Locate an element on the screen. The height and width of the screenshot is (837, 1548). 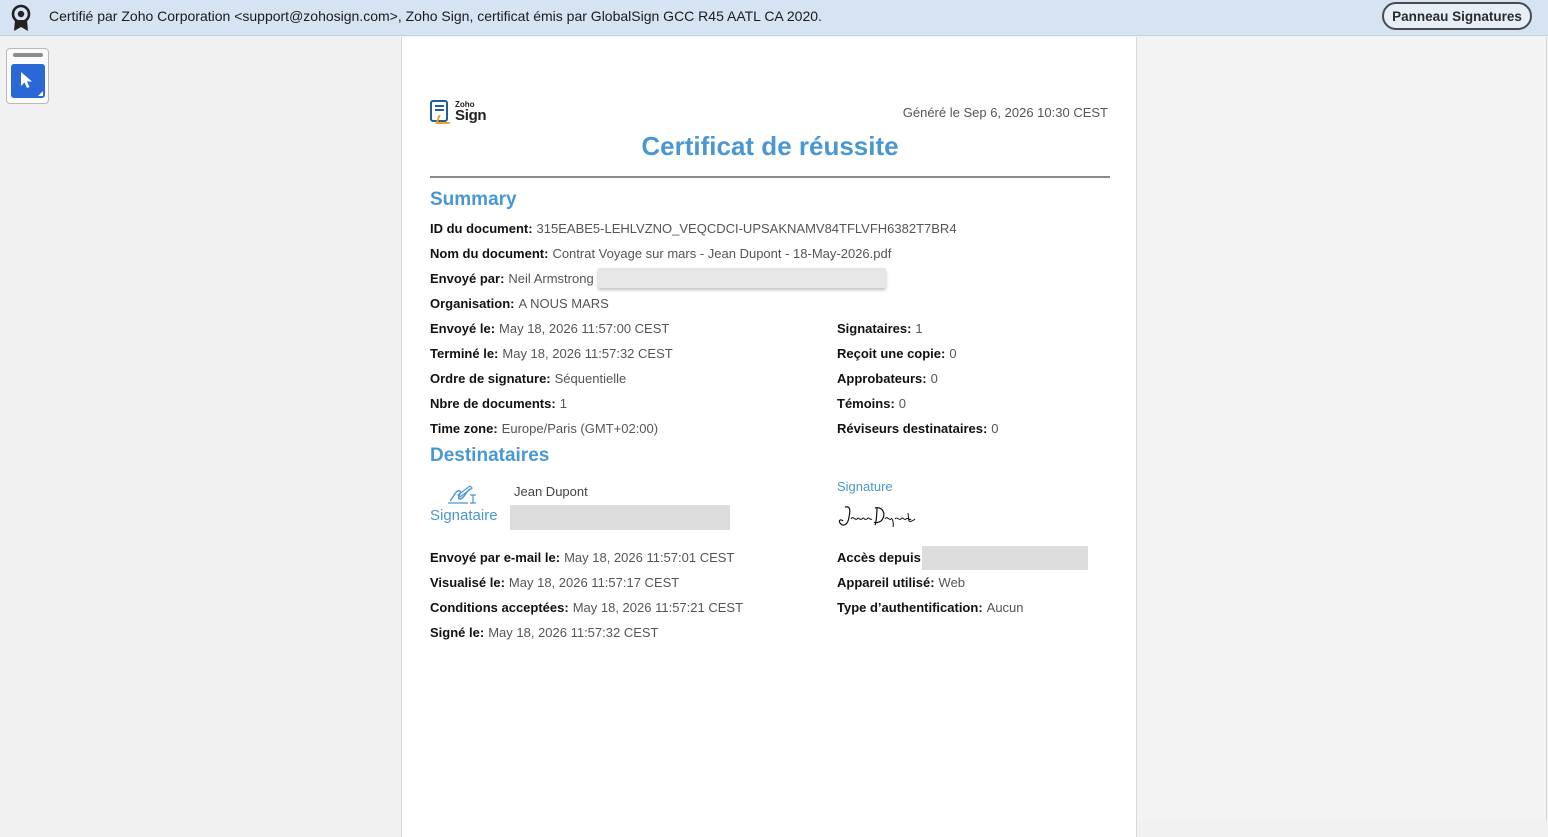
recipient-row-viewed-on: Visualisé le: May 18, 2026 11:57:17 CEST is located at coordinates (555, 582).